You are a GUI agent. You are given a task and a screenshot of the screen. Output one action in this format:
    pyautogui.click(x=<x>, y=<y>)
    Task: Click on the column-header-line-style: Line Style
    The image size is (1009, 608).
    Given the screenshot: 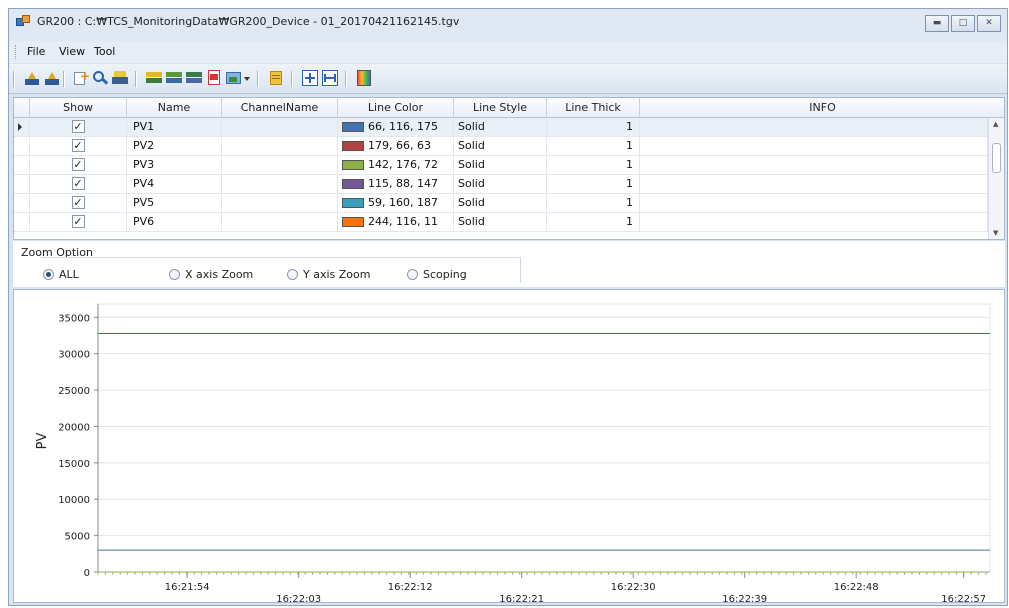 What is the action you would take?
    pyautogui.click(x=500, y=108)
    